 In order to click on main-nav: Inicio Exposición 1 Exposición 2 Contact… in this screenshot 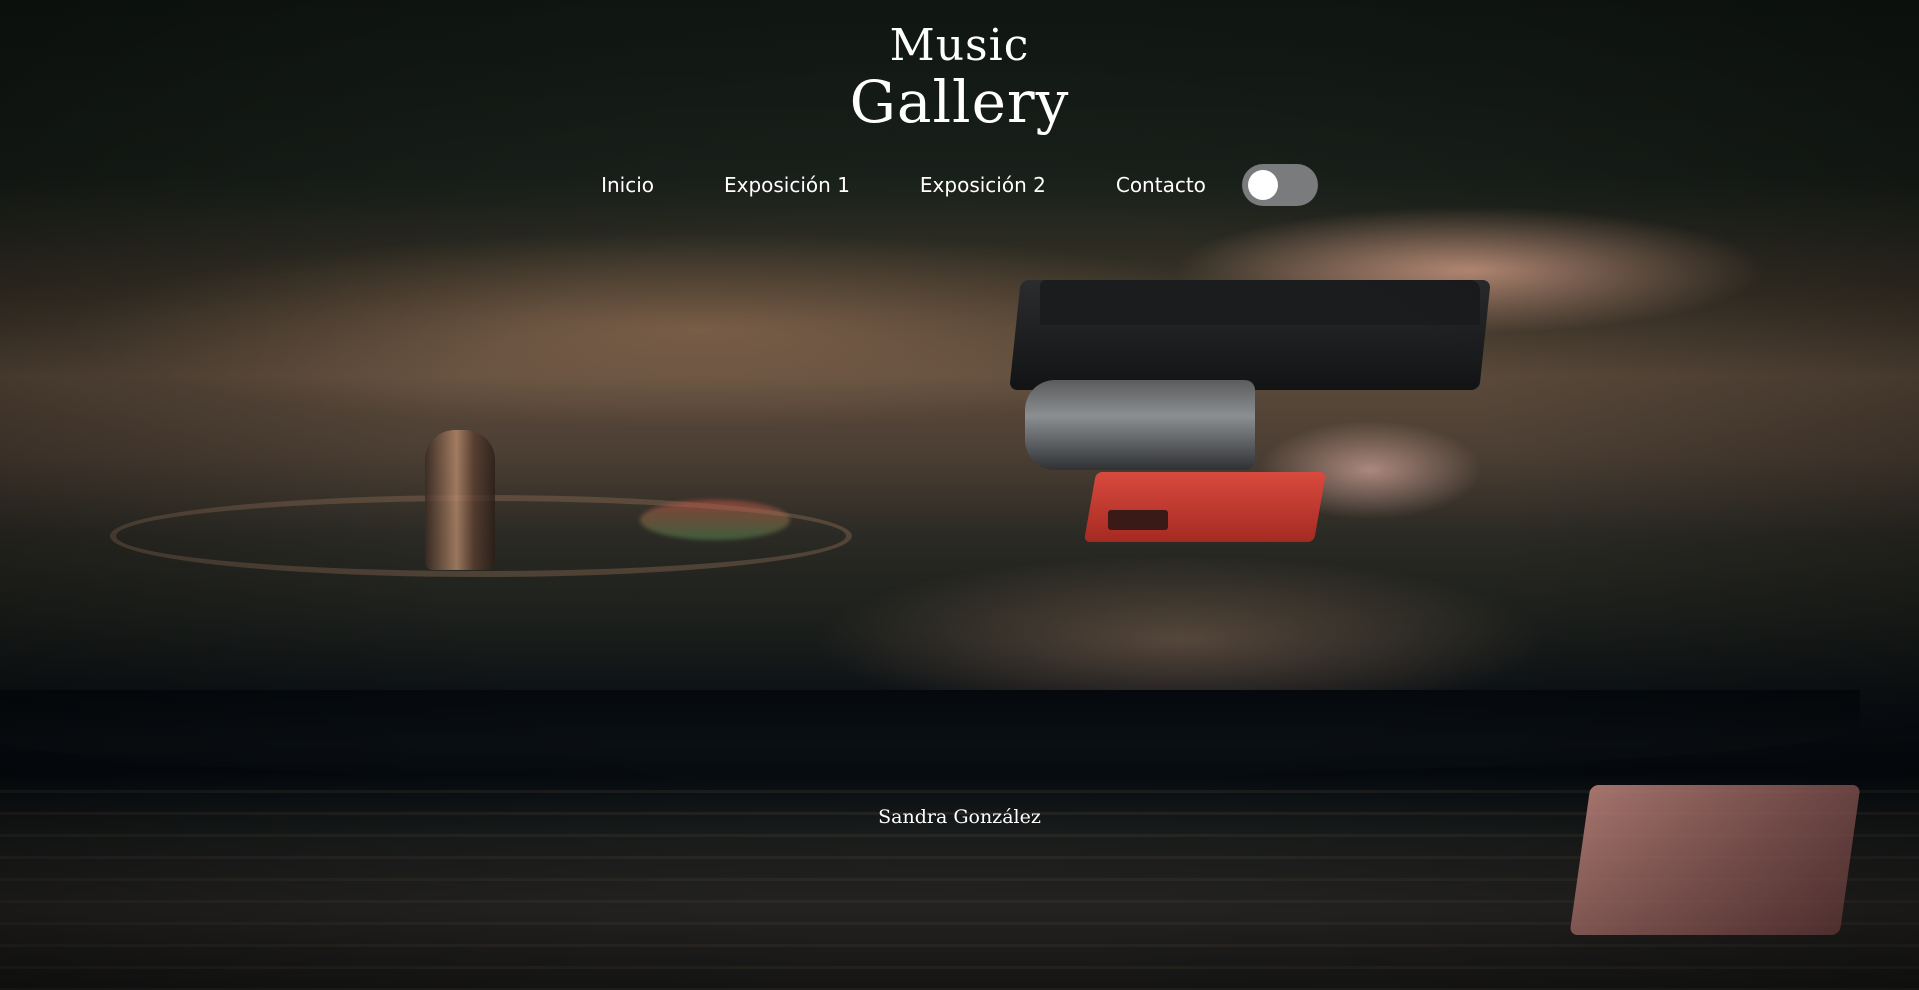, I will do `click(959, 185)`.